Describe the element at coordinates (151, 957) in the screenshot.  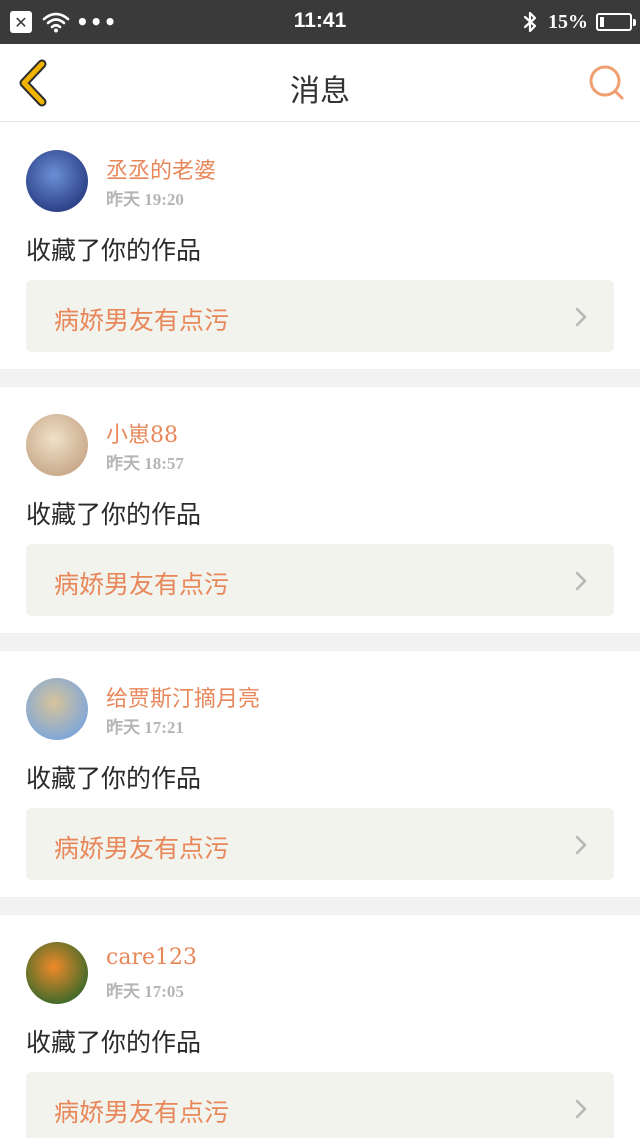
I see `username: care123` at that location.